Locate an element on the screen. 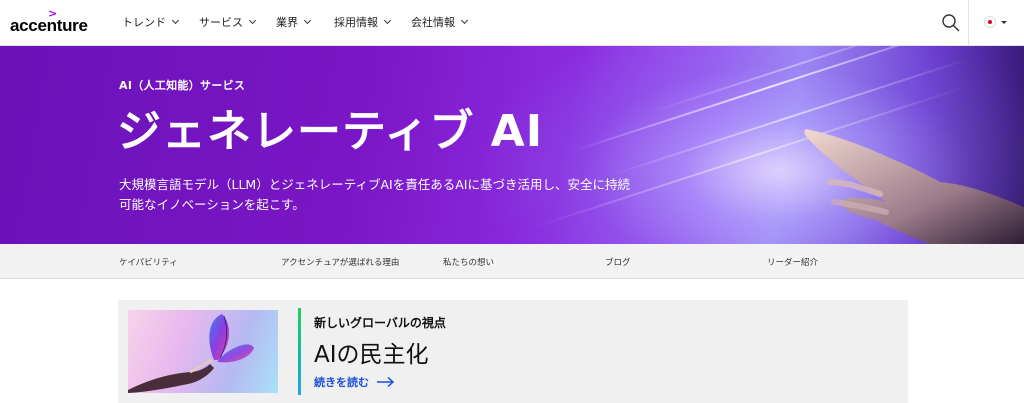 The width and height of the screenshot is (1024, 403). nav-item-label: 採用情報 is located at coordinates (356, 22).